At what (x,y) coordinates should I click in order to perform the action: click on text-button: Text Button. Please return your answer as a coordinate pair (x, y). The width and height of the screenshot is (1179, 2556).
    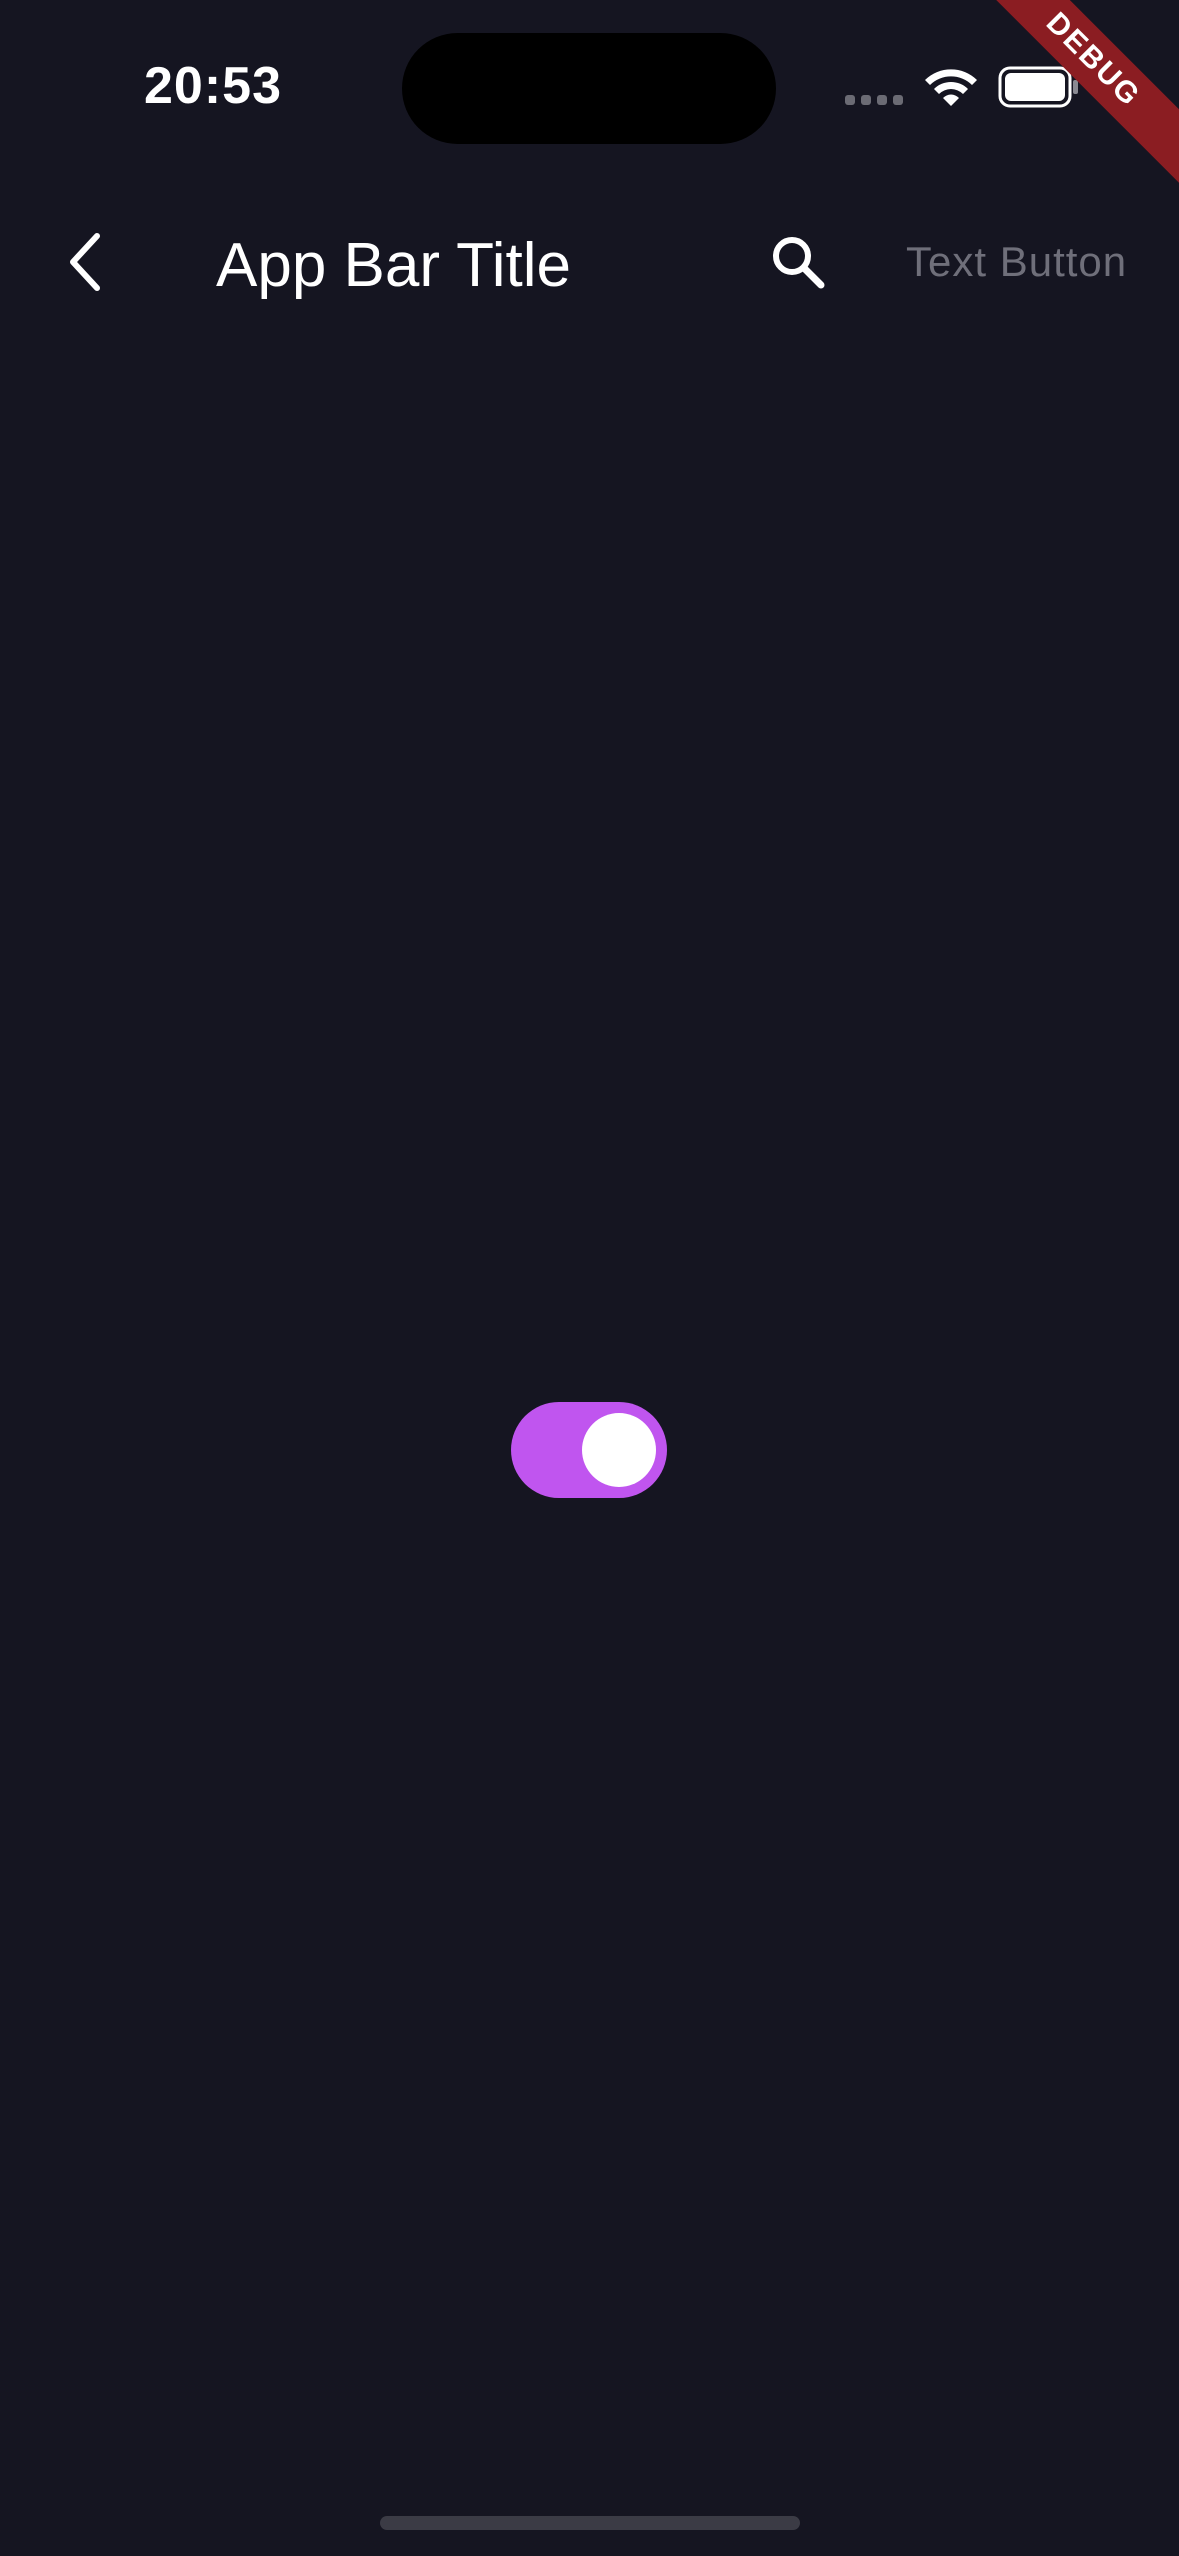
    Looking at the image, I should click on (1016, 262).